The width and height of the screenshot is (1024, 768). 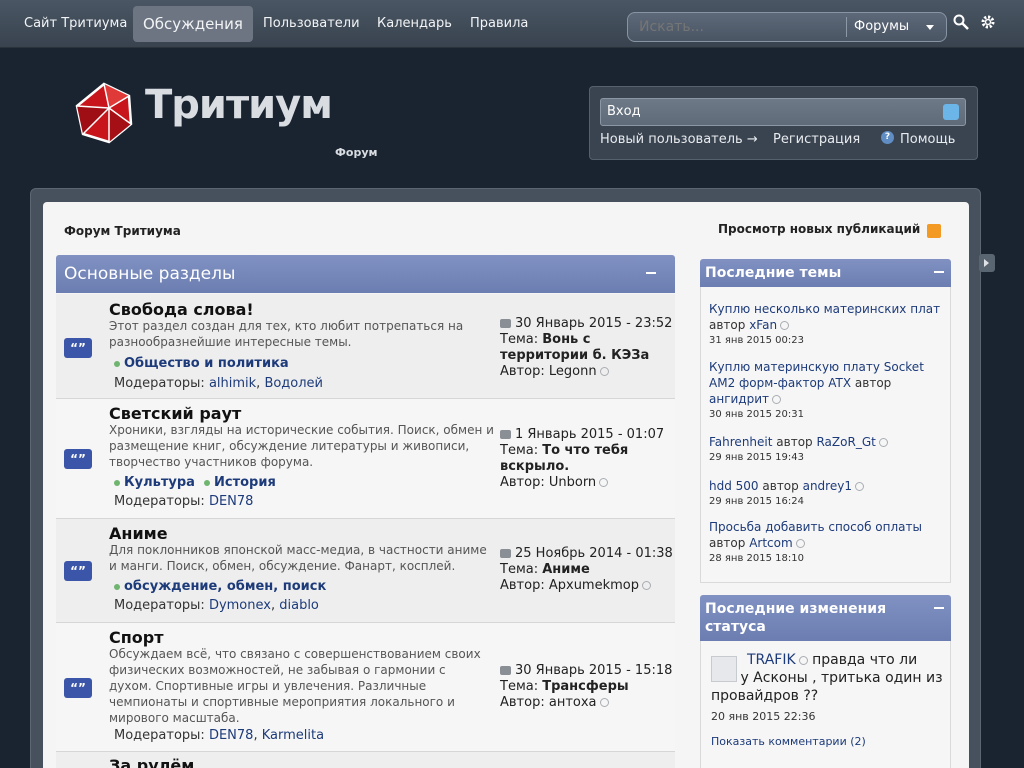 I want to click on nav-item-discussions: Обсуждения, so click(x=193, y=24).